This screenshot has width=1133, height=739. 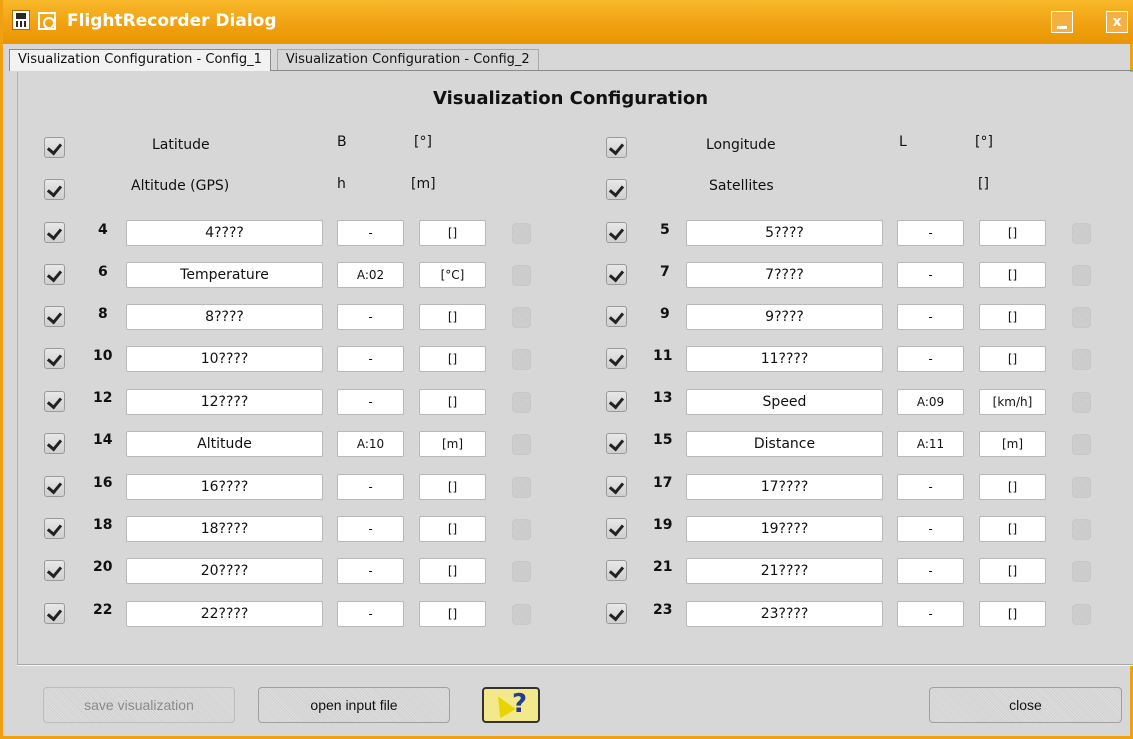 I want to click on channel-6-color-button, so click(x=521, y=275).